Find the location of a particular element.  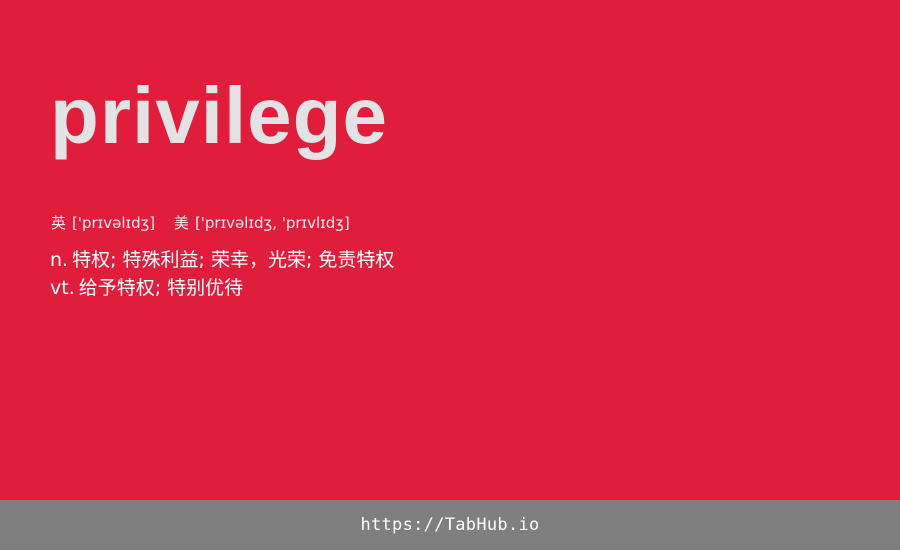

definition-pos: n. is located at coordinates (59, 260).